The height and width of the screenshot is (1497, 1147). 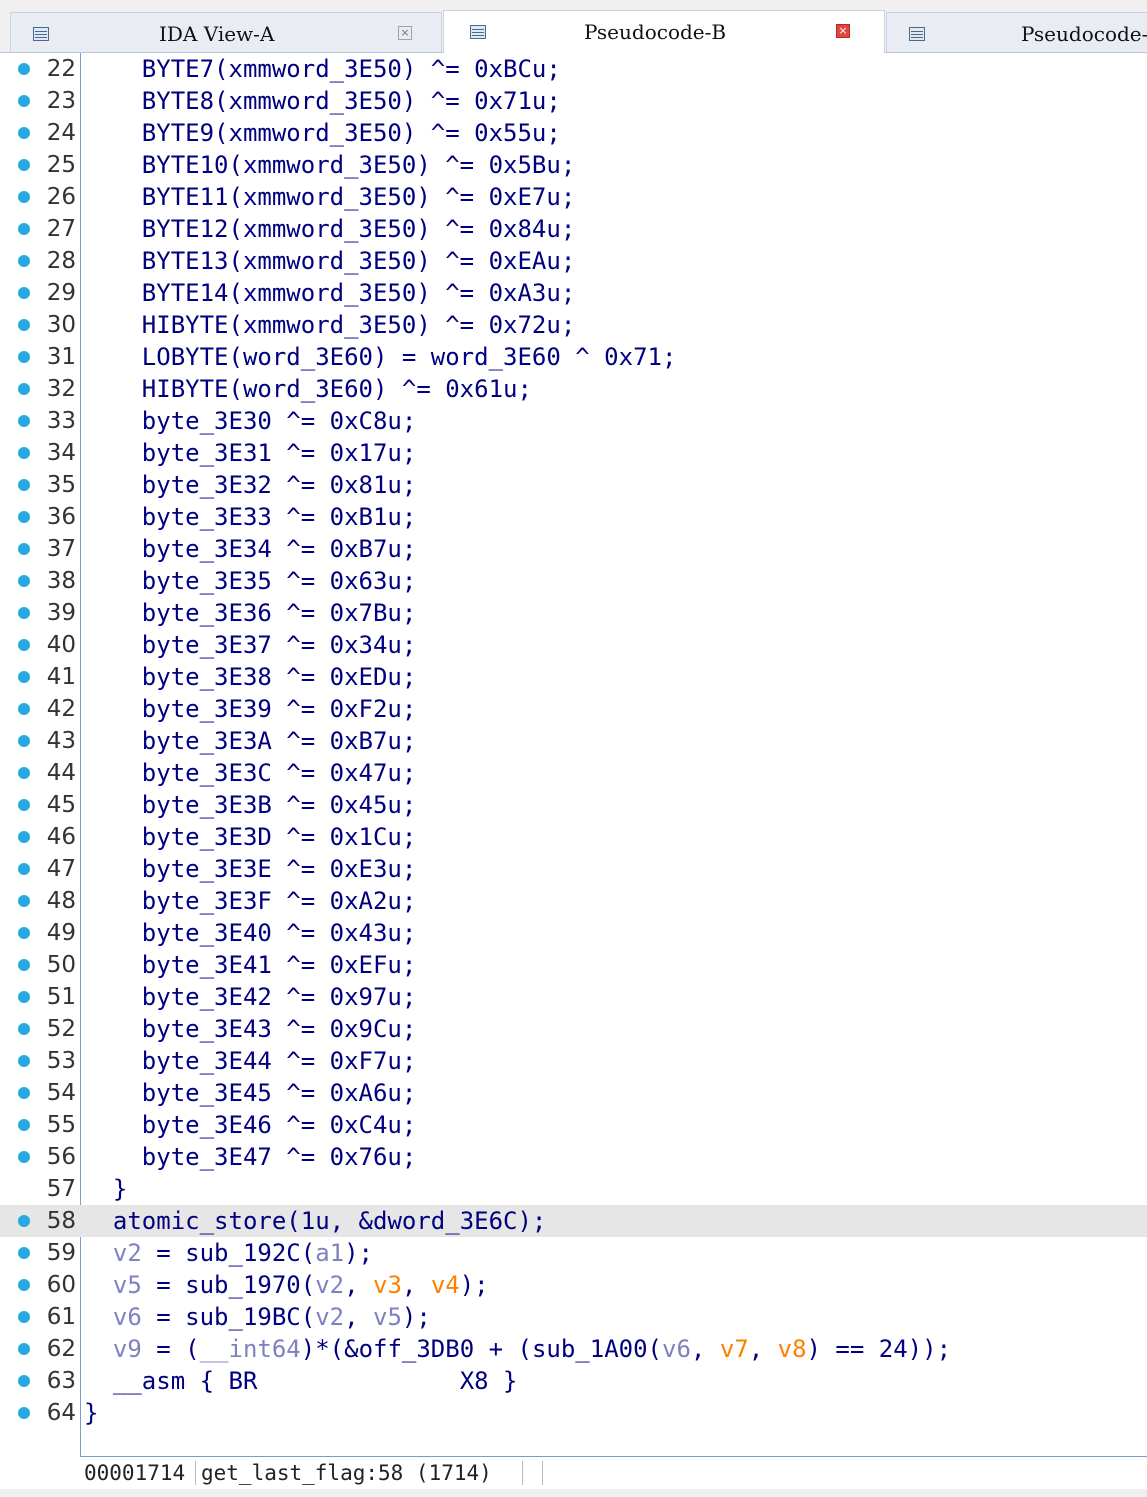 I want to click on code-line: 39 byte_3E36 ^= 0x7Bu;, so click(x=573, y=613).